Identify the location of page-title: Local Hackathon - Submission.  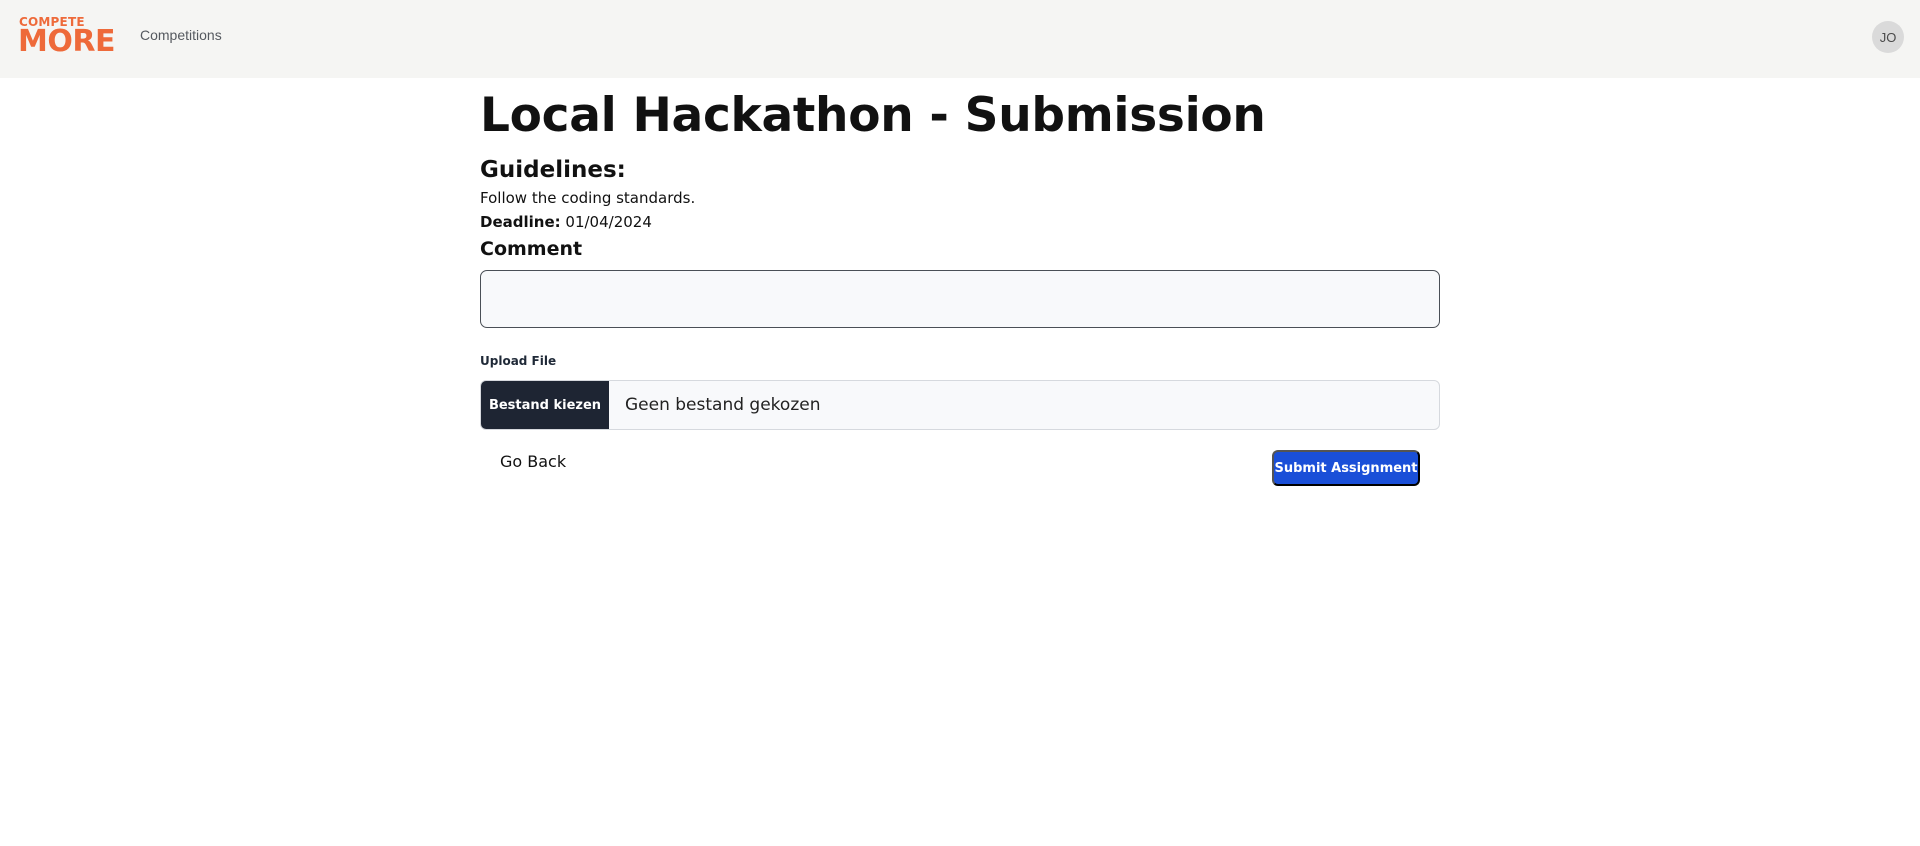
(873, 115).